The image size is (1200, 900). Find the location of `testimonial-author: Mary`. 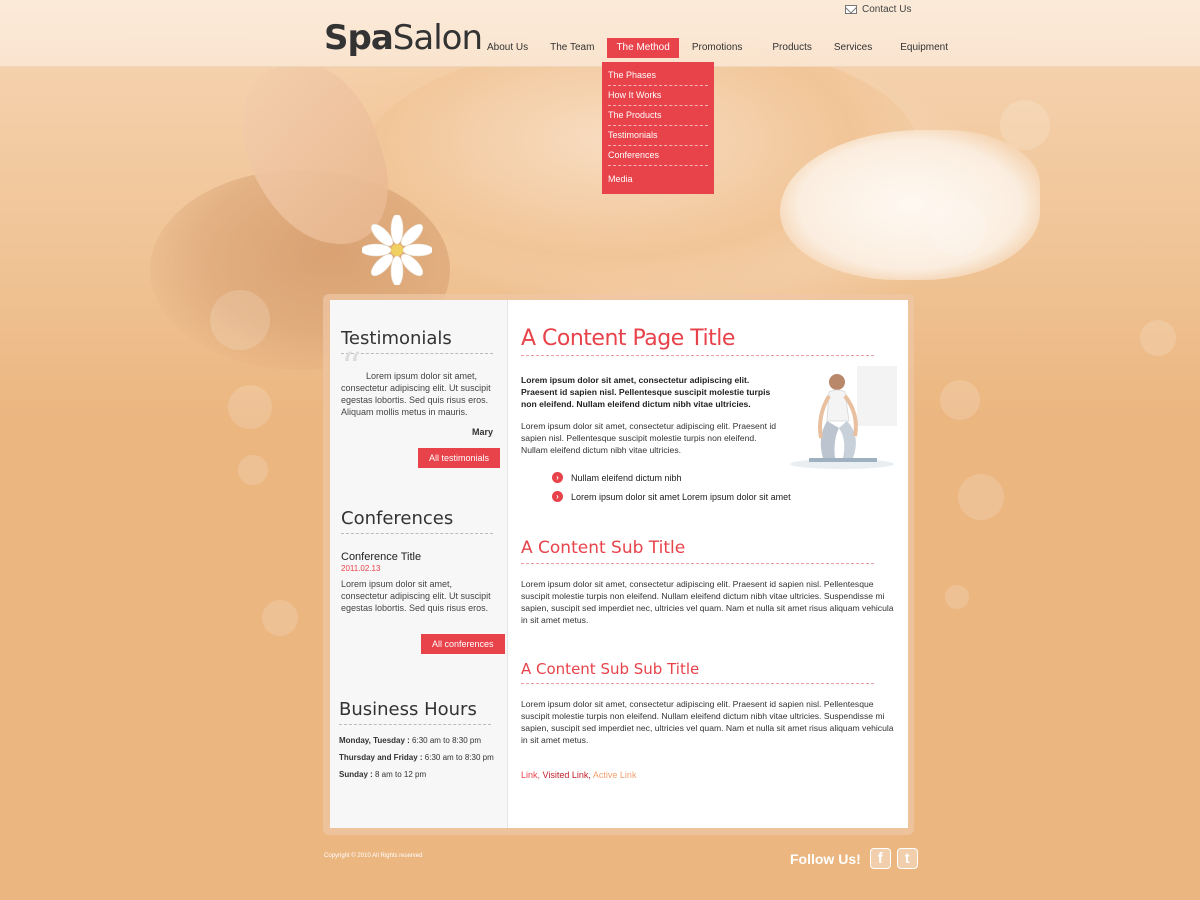

testimonial-author: Mary is located at coordinates (482, 432).